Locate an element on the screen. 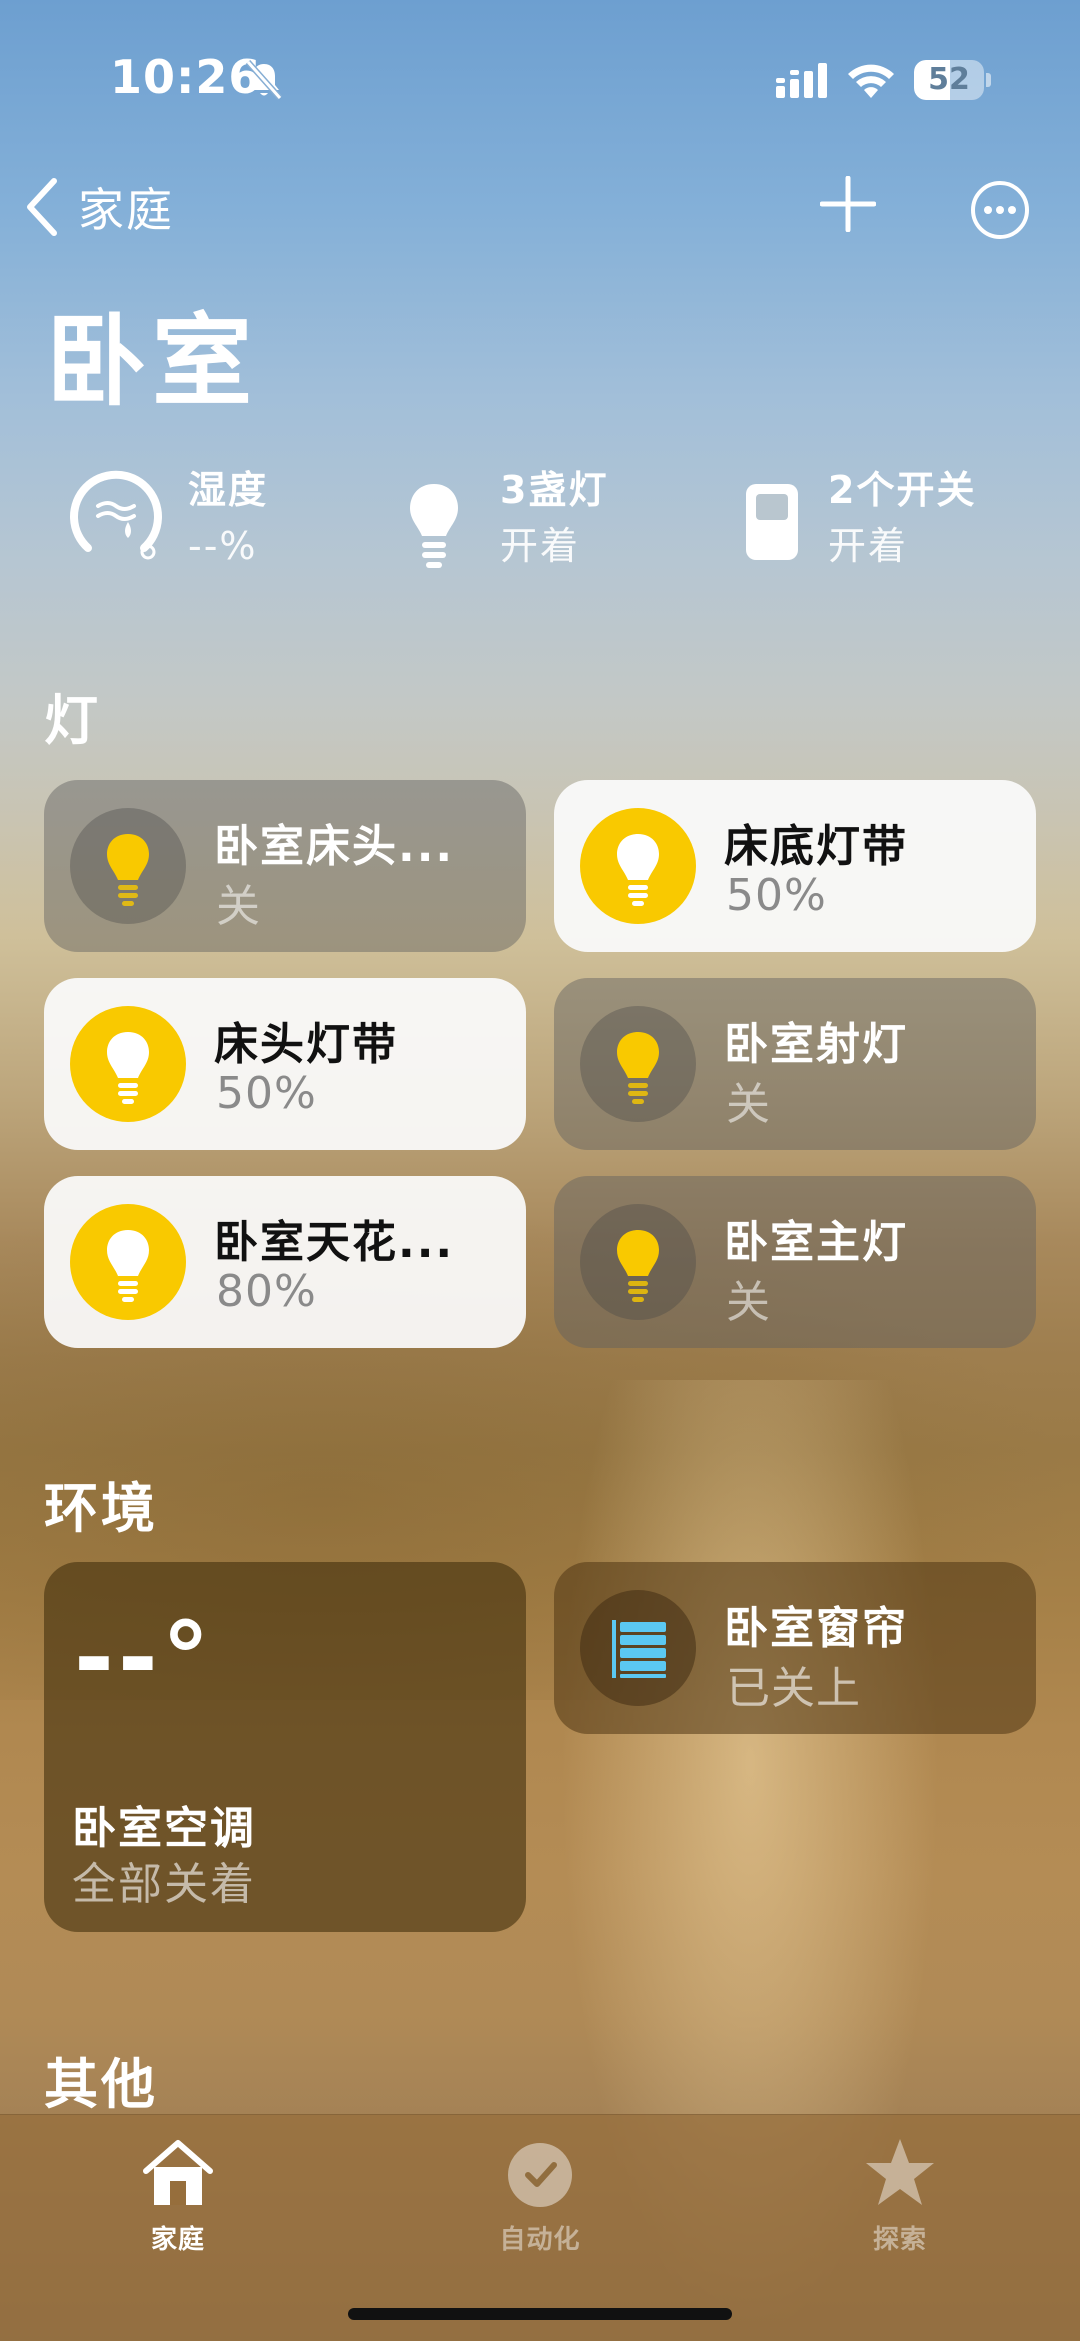 The image size is (1080, 2341). curtain-name: 卧室窗帘 is located at coordinates (816, 1628).